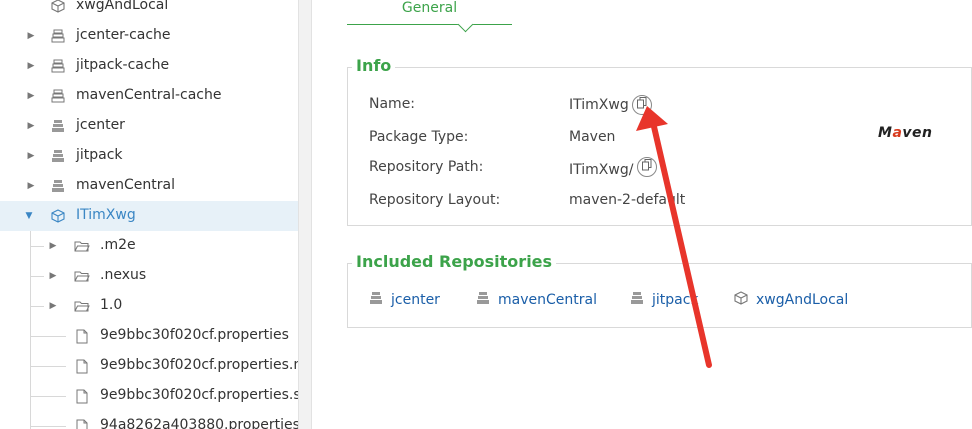 This screenshot has width=972, height=429. What do you see at coordinates (627, 200) in the screenshot?
I see `repository-layout-value: maven-2-default` at bounding box center [627, 200].